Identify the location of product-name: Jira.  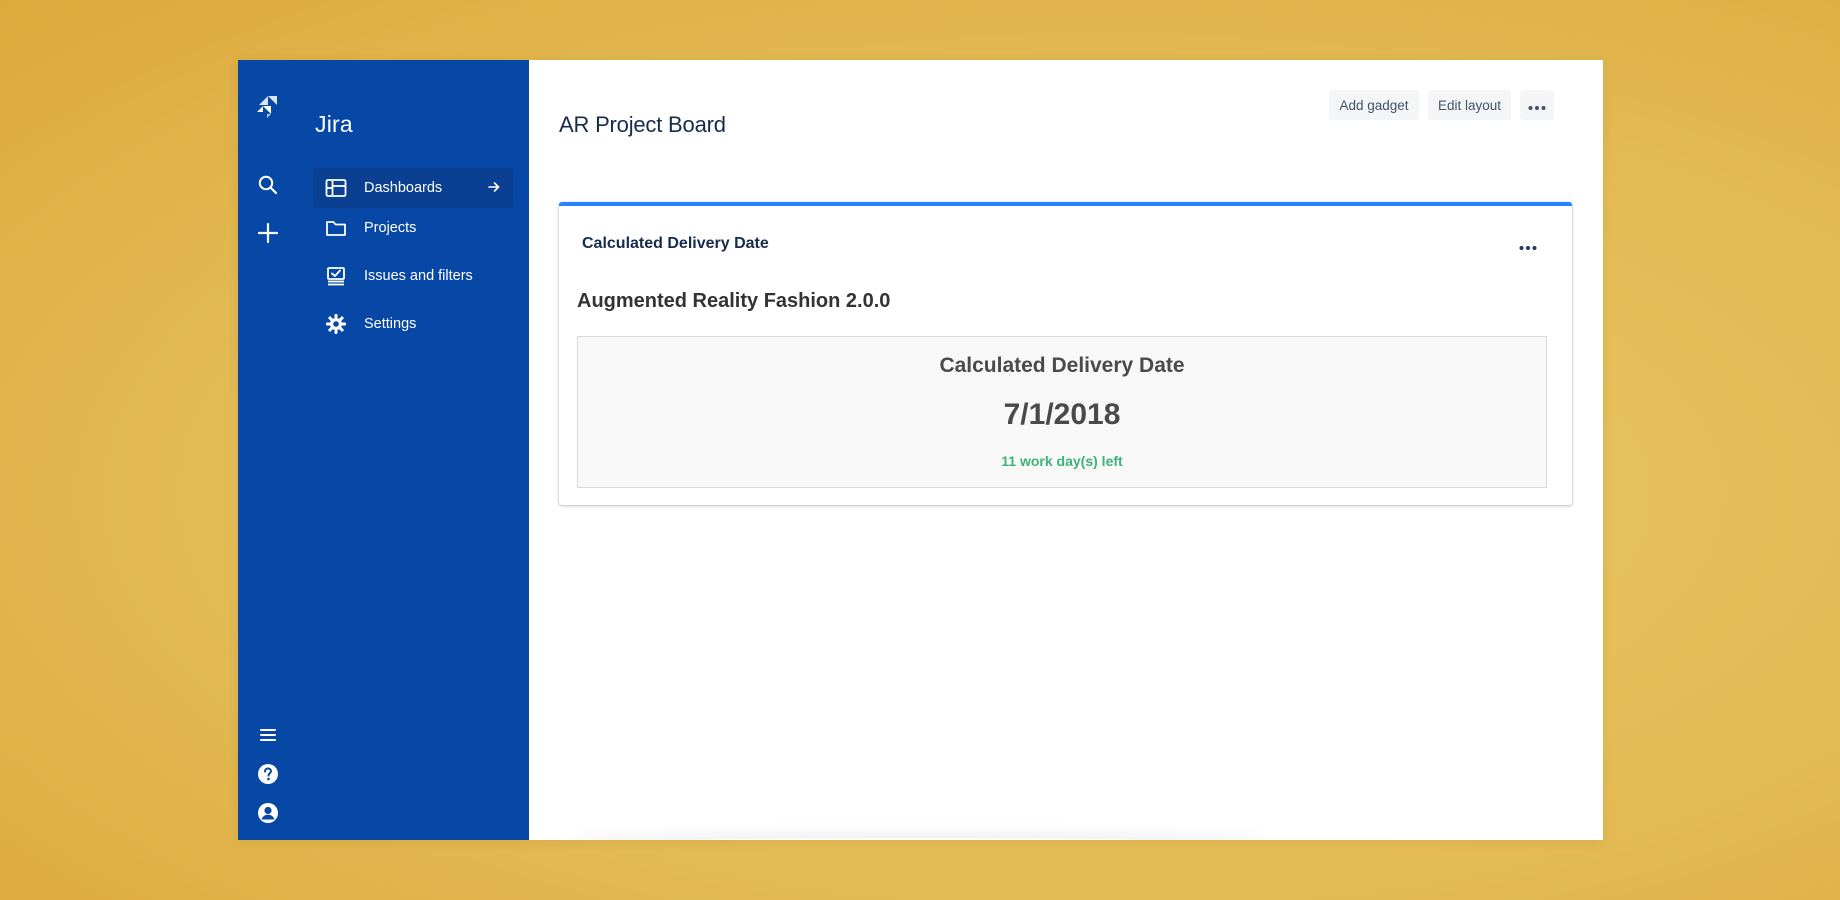
(334, 124).